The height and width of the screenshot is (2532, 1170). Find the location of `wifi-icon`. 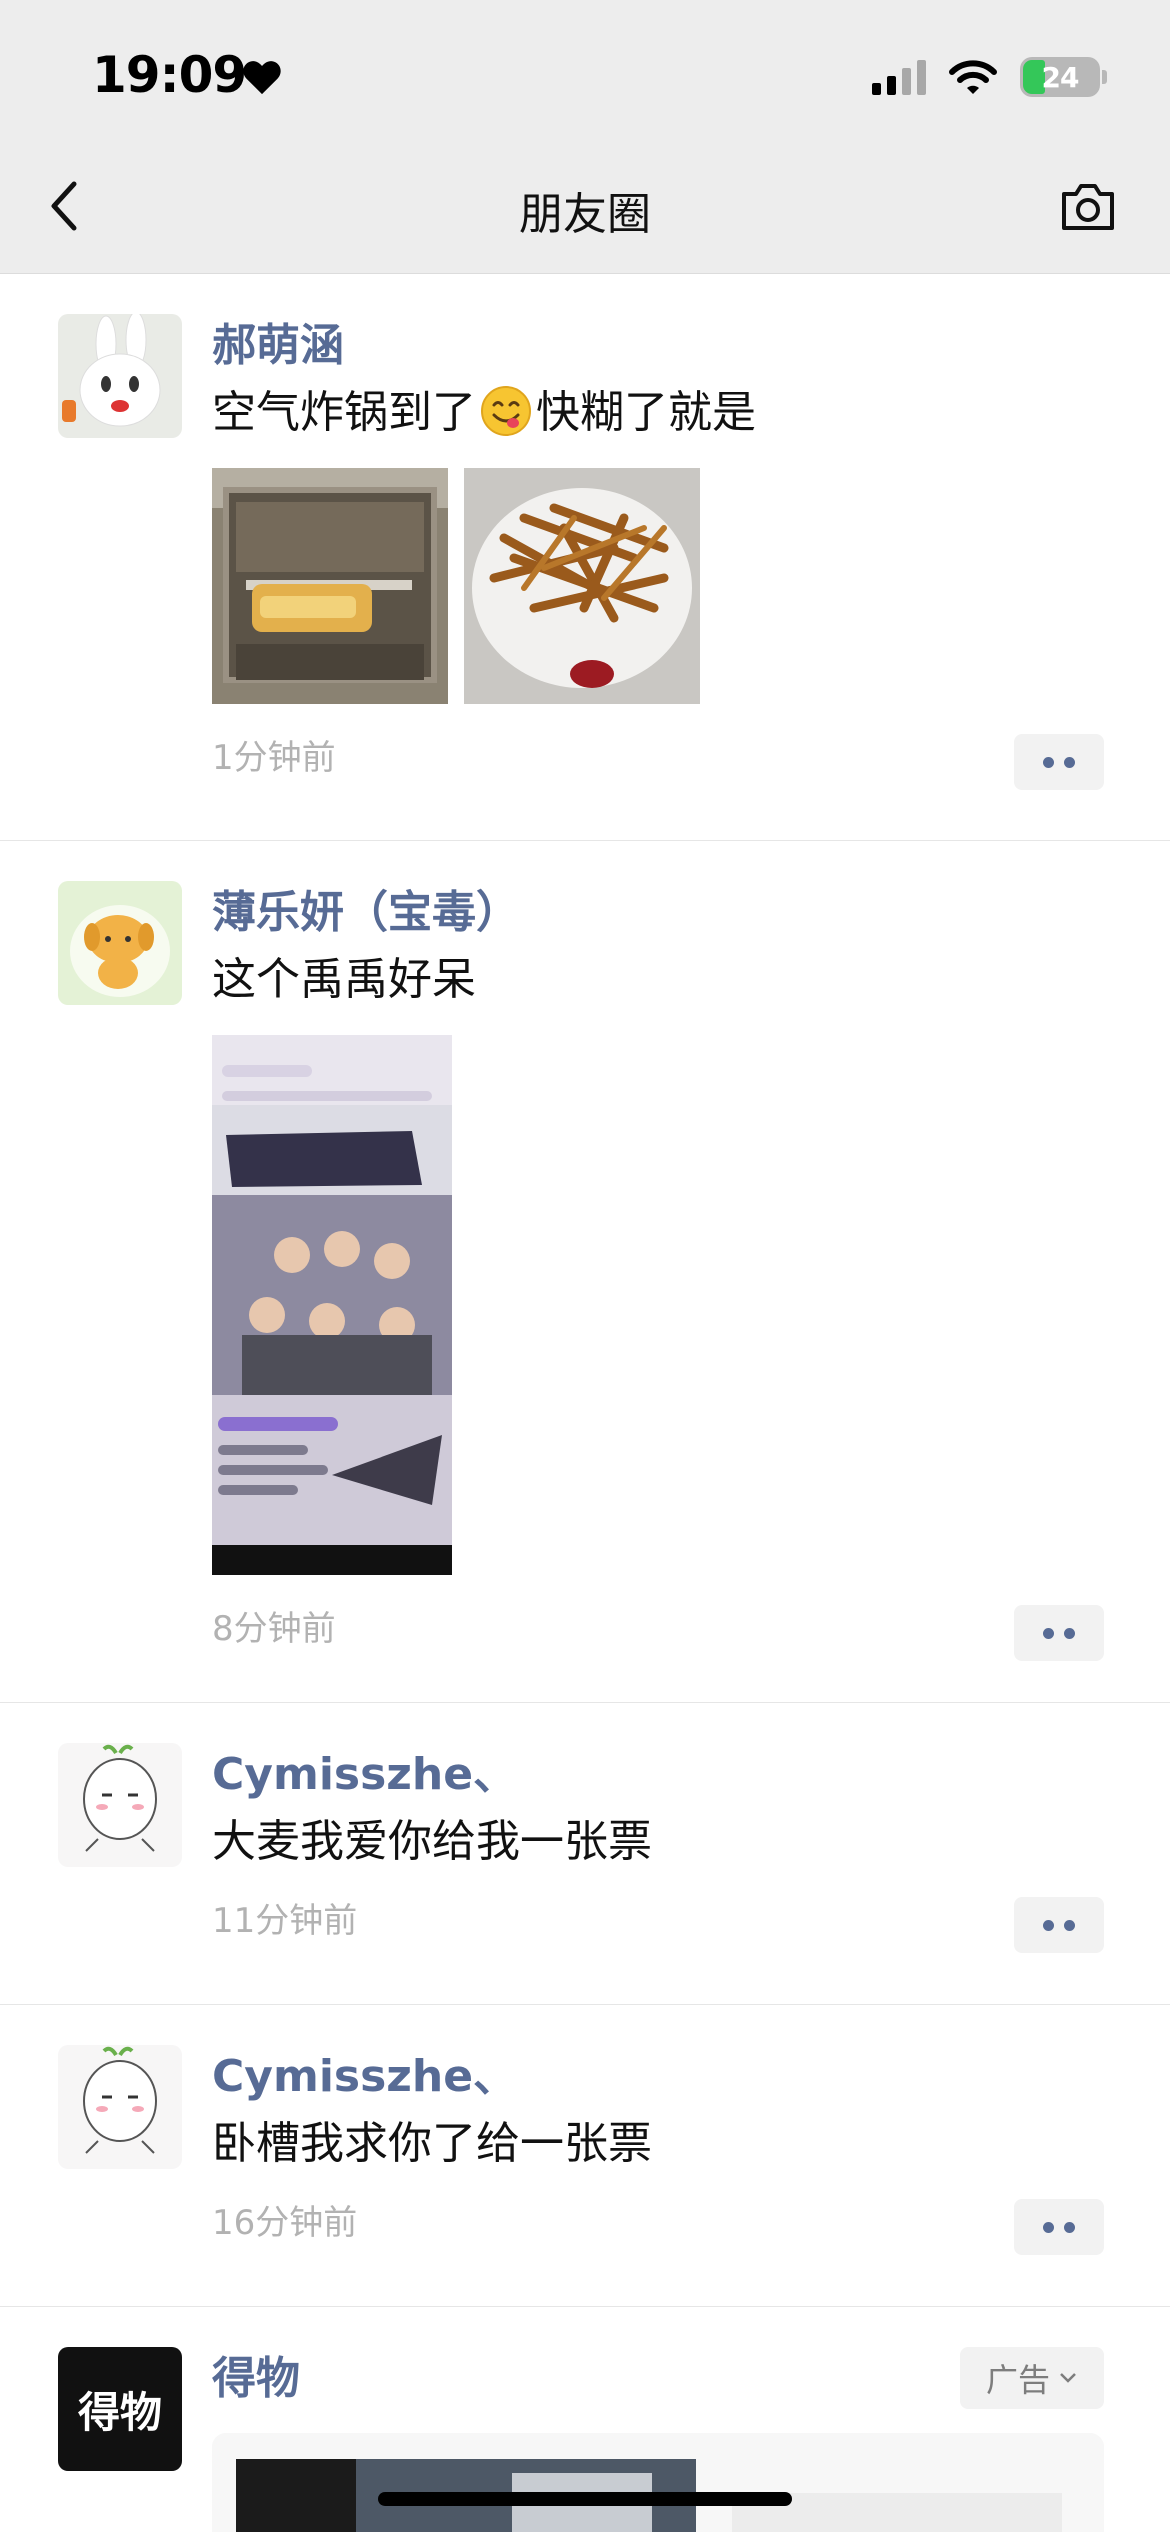

wifi-icon is located at coordinates (973, 77).